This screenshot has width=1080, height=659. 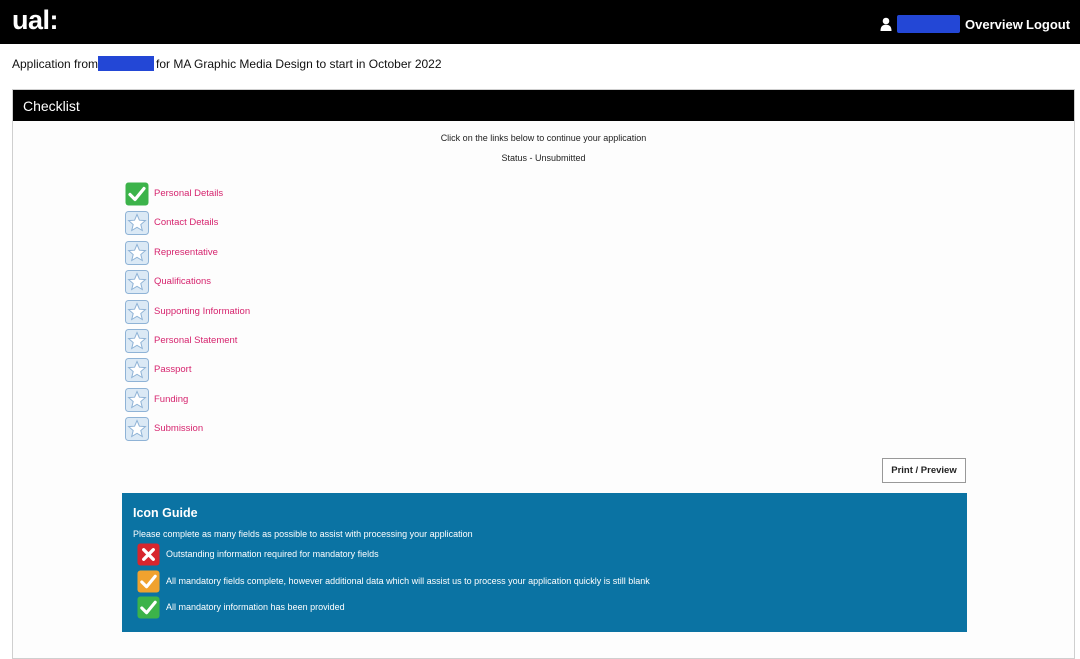 I want to click on checklist-item-link: Submission, so click(x=178, y=428).